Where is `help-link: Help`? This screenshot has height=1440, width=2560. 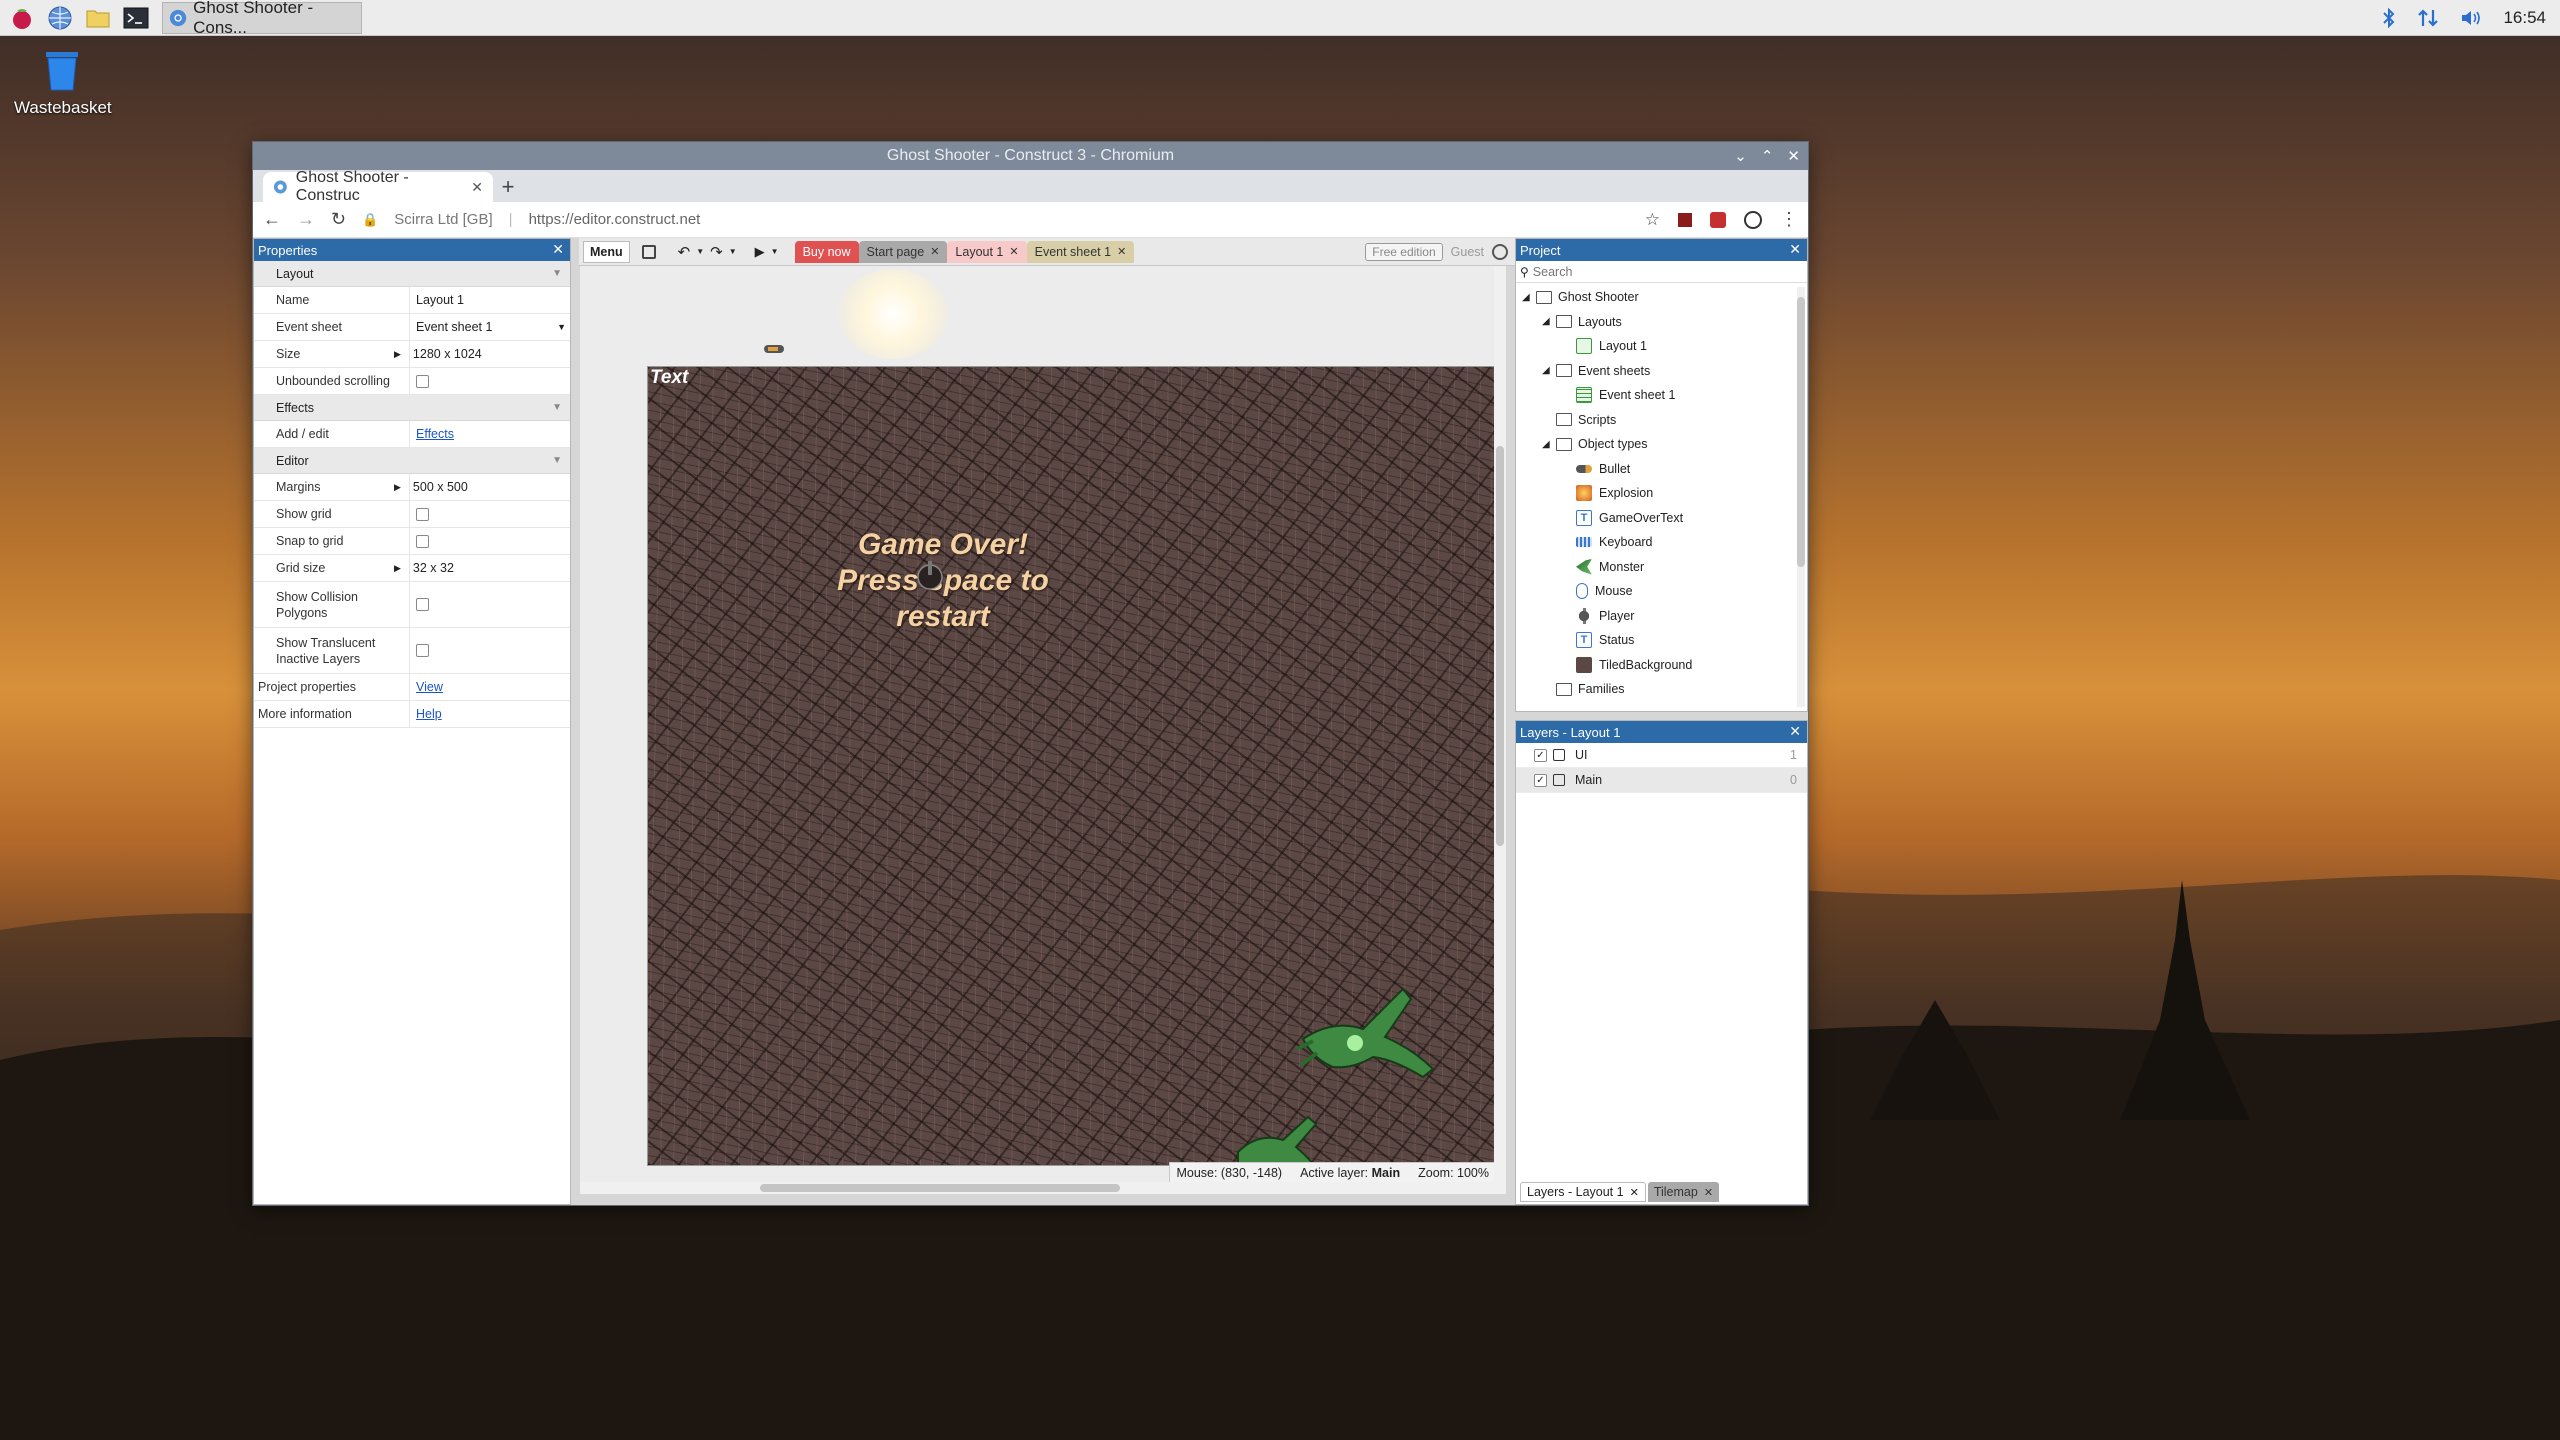
help-link: Help is located at coordinates (429, 714).